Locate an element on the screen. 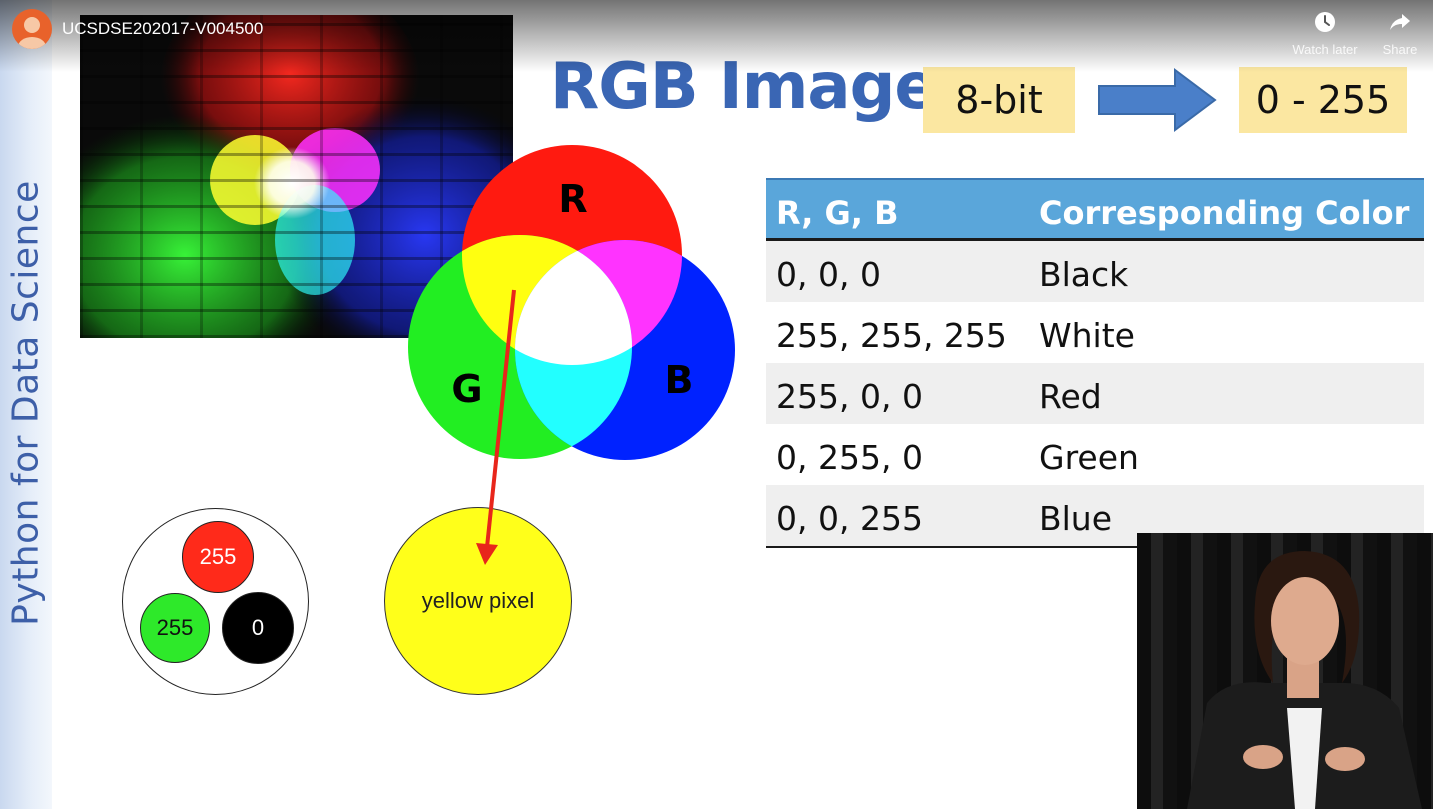  green-channel-value: 255 is located at coordinates (175, 628).